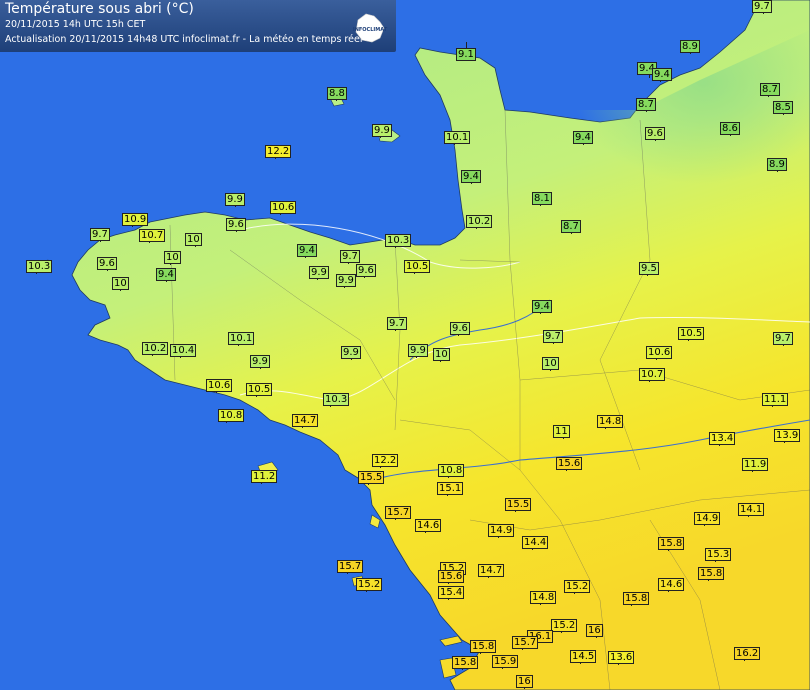 This screenshot has width=810, height=690. I want to click on station-temperature: 9.5, so click(649, 268).